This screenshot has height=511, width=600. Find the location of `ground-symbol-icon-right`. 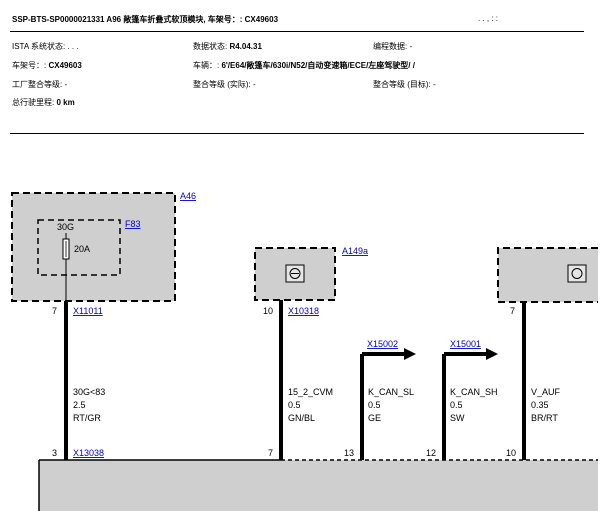

ground-symbol-icon-right is located at coordinates (577, 273).